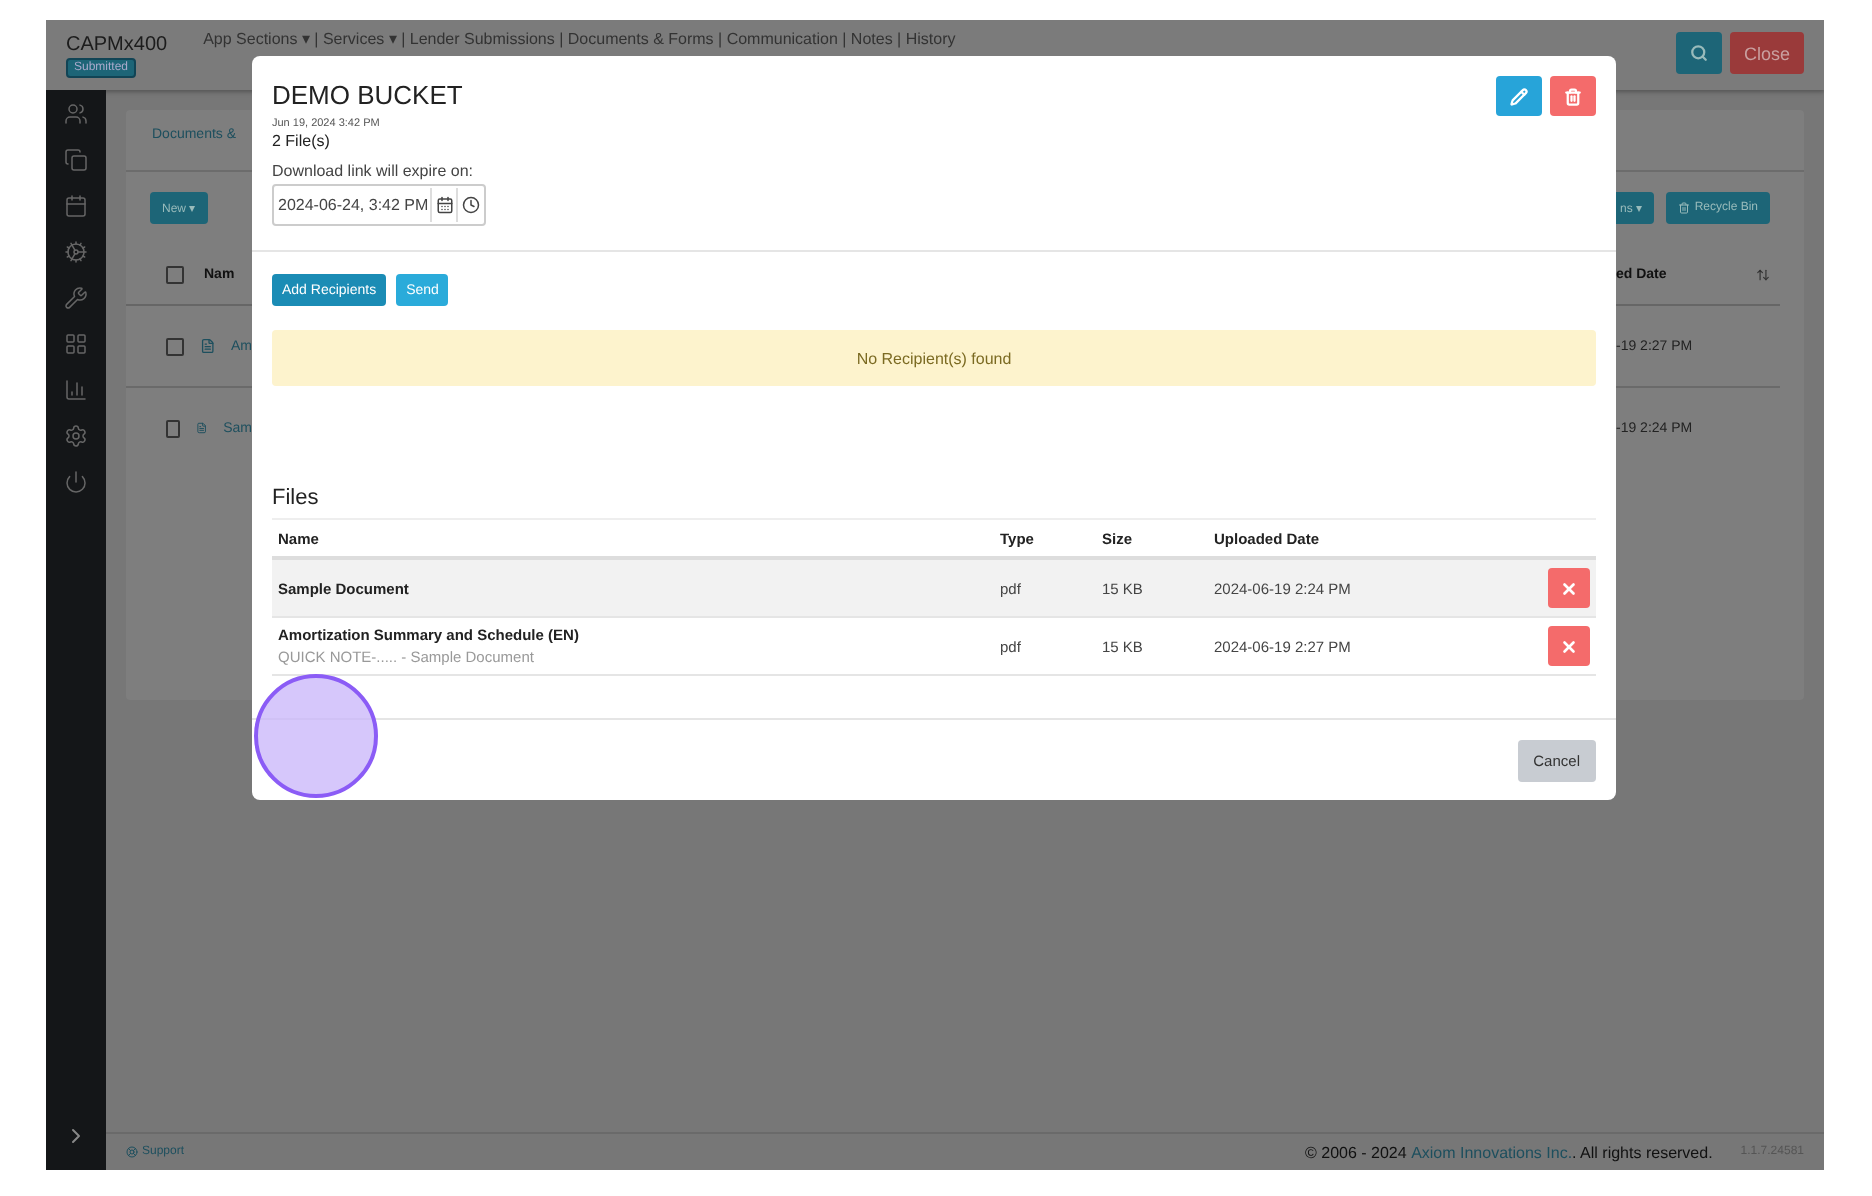  What do you see at coordinates (132, 1152) in the screenshot?
I see `lifebuoy-icon` at bounding box center [132, 1152].